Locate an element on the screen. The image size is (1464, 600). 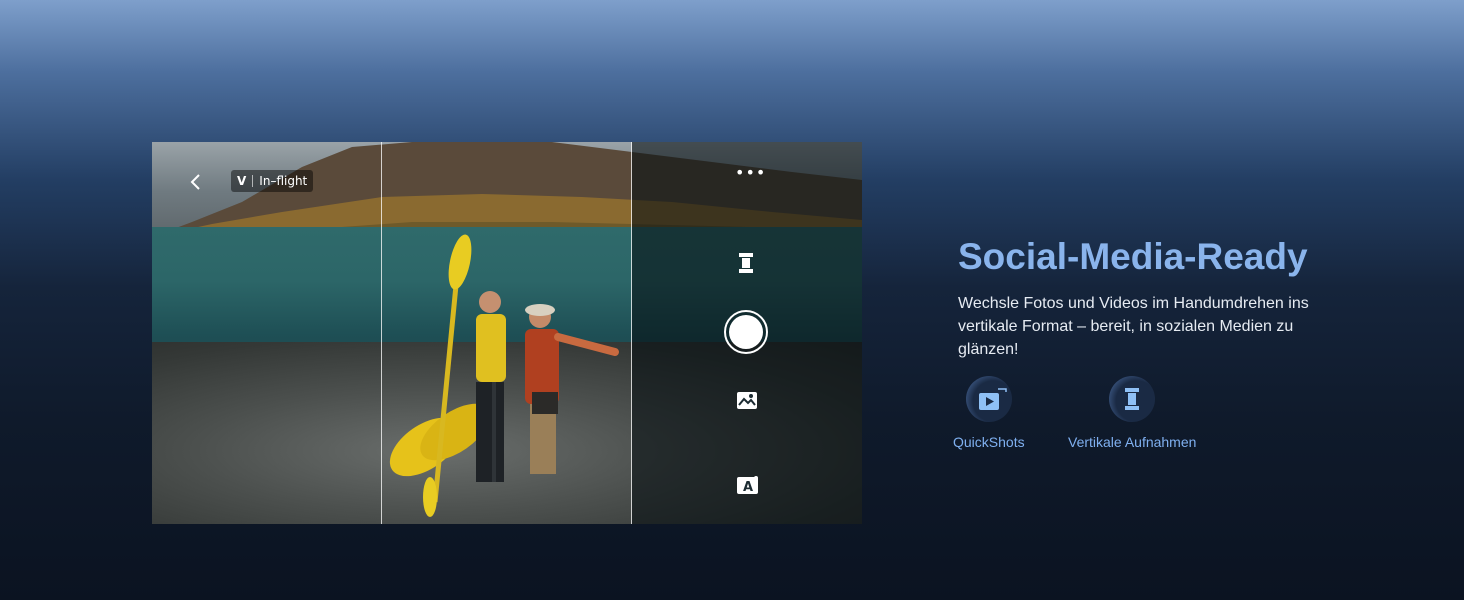
mode-badge: V is located at coordinates (242, 181).